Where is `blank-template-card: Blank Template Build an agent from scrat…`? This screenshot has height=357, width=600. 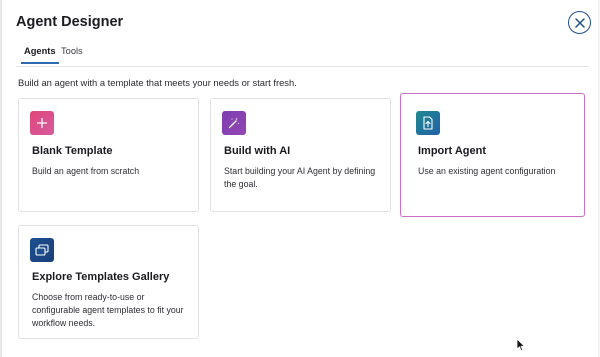 blank-template-card: Blank Template Build an agent from scrat… is located at coordinates (108, 155).